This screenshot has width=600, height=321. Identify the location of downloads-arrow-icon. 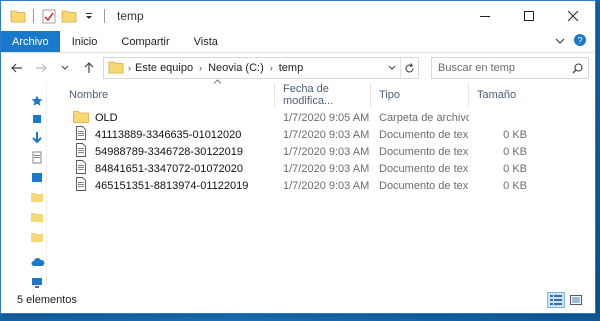
(37, 138).